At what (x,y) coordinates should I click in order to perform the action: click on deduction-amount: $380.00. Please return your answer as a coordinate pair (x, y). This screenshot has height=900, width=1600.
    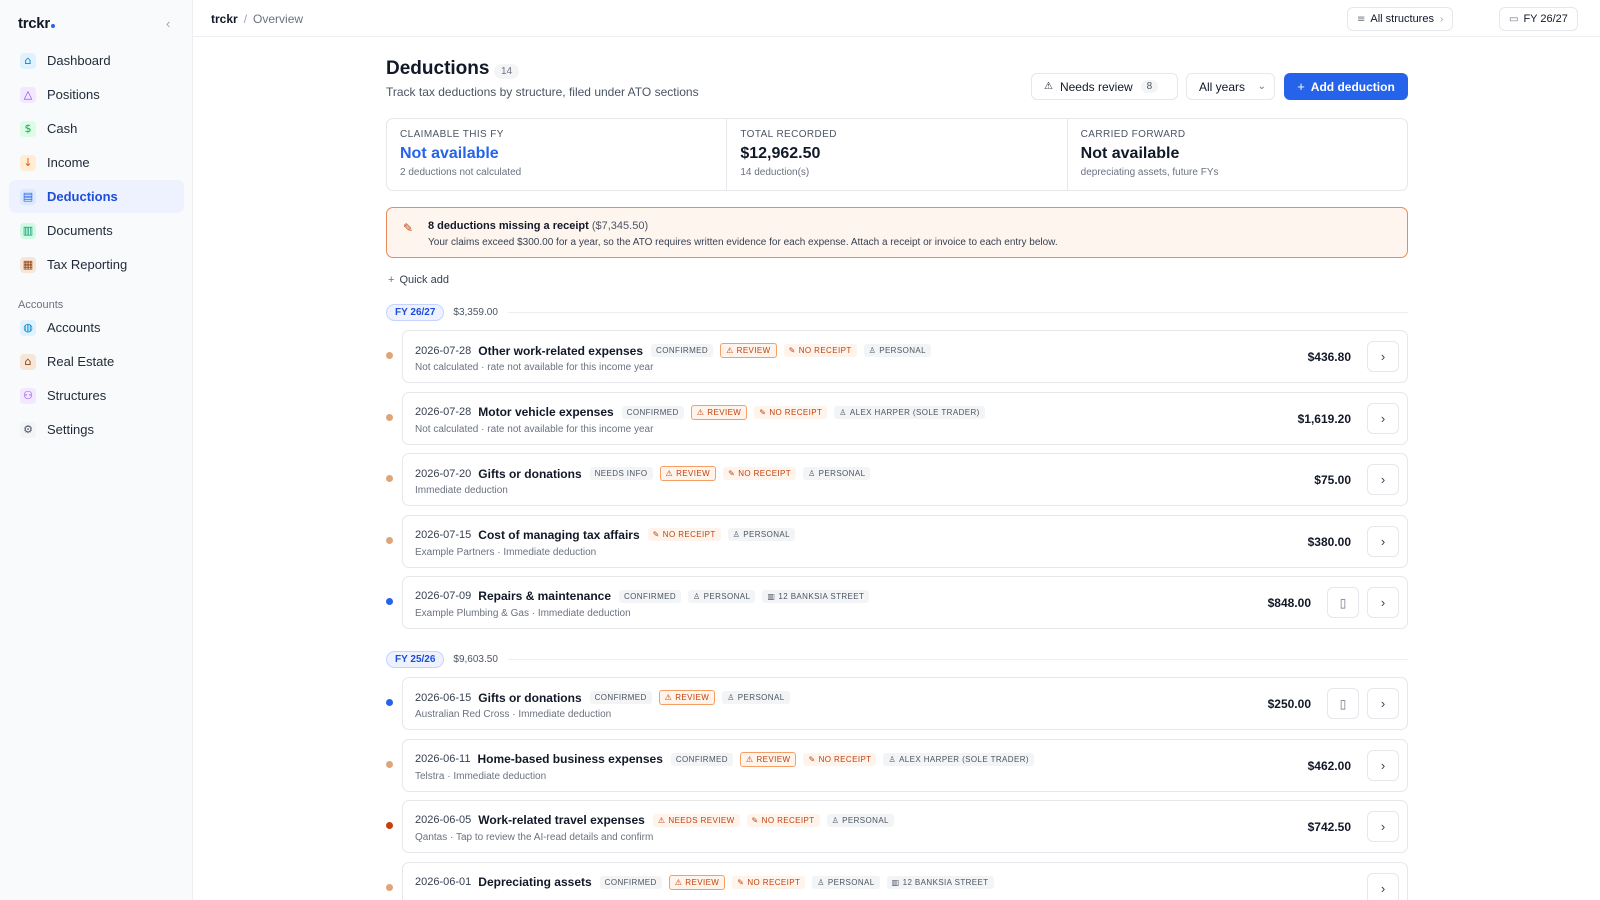
    Looking at the image, I should click on (1329, 541).